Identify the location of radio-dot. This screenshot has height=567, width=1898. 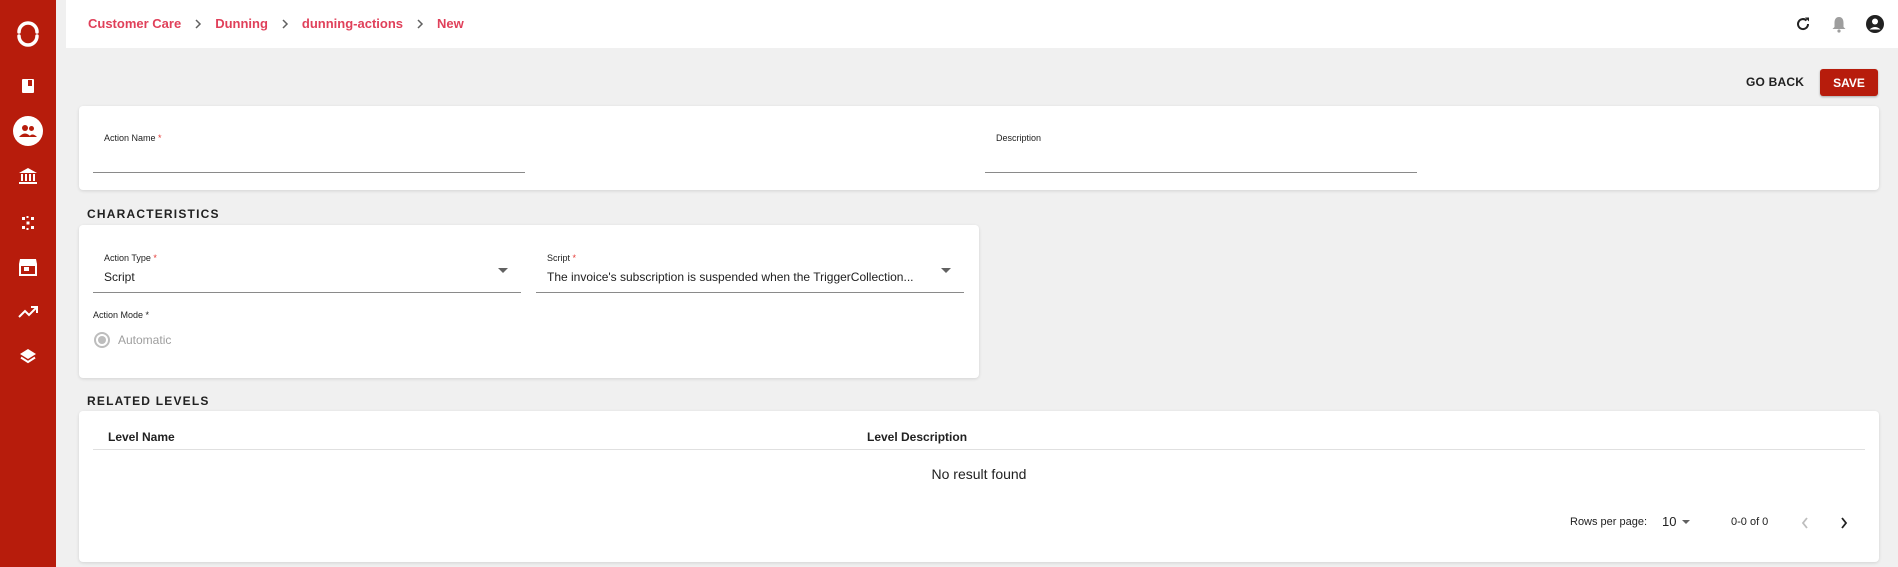
(102, 340).